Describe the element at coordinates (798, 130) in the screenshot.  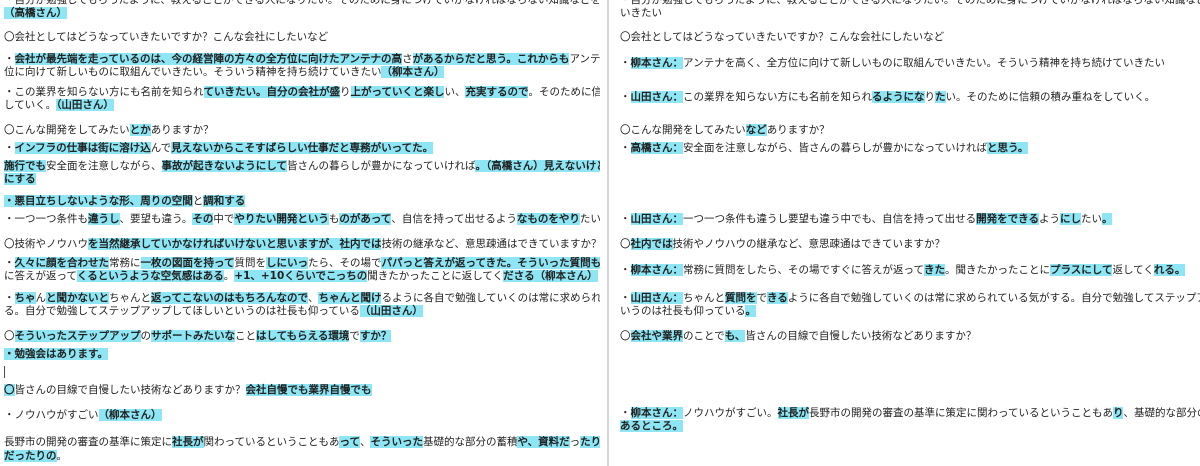
I see `text-run: ありますか？` at that location.